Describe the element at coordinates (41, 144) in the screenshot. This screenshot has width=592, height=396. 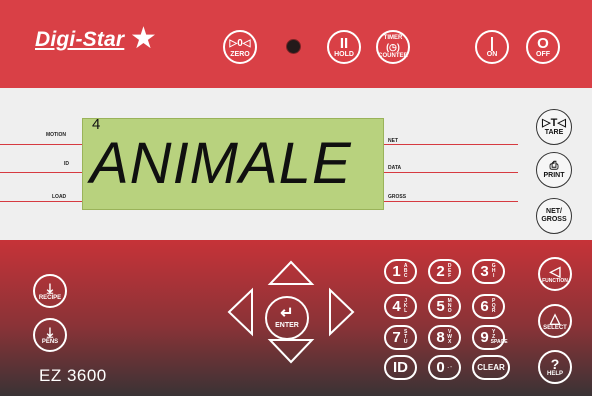
I see `motion-indicator-line` at that location.